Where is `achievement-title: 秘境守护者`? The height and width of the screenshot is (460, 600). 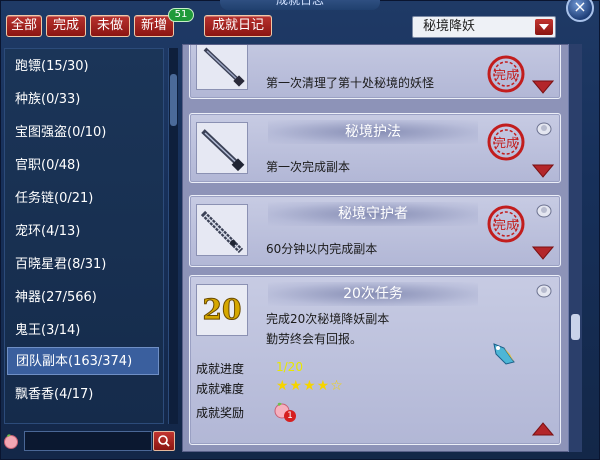
achievement-title: 秘境守护者 is located at coordinates (373, 214).